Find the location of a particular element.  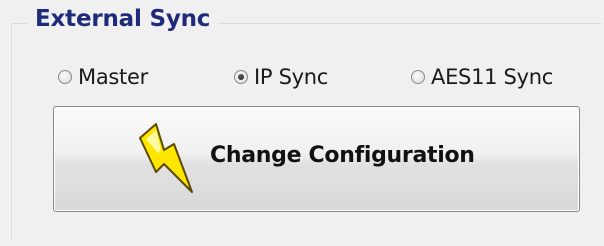

radio-aes11-sync: AES11 Sync is located at coordinates (482, 77).